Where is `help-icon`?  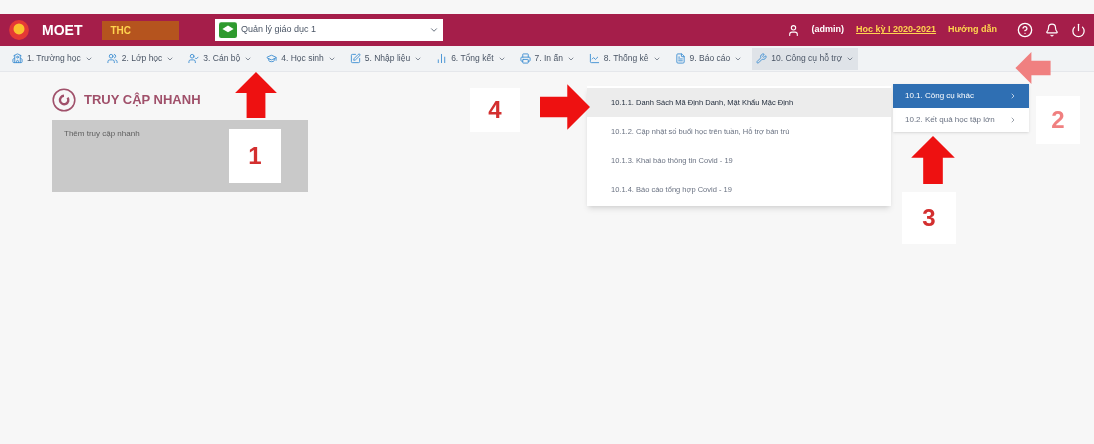
help-icon is located at coordinates (1025, 30).